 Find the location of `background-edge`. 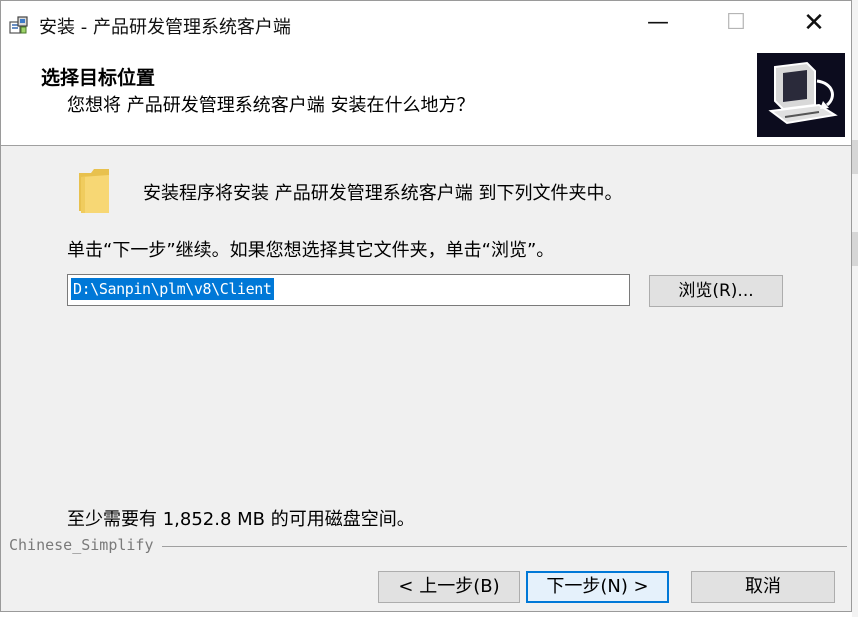

background-edge is located at coordinates (855, 308).